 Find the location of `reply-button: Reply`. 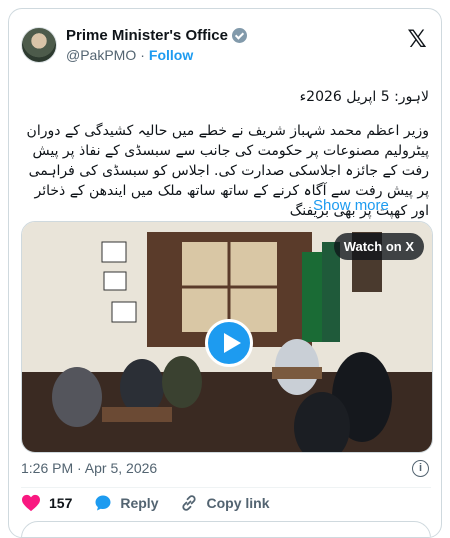

reply-button: Reply is located at coordinates (126, 503).